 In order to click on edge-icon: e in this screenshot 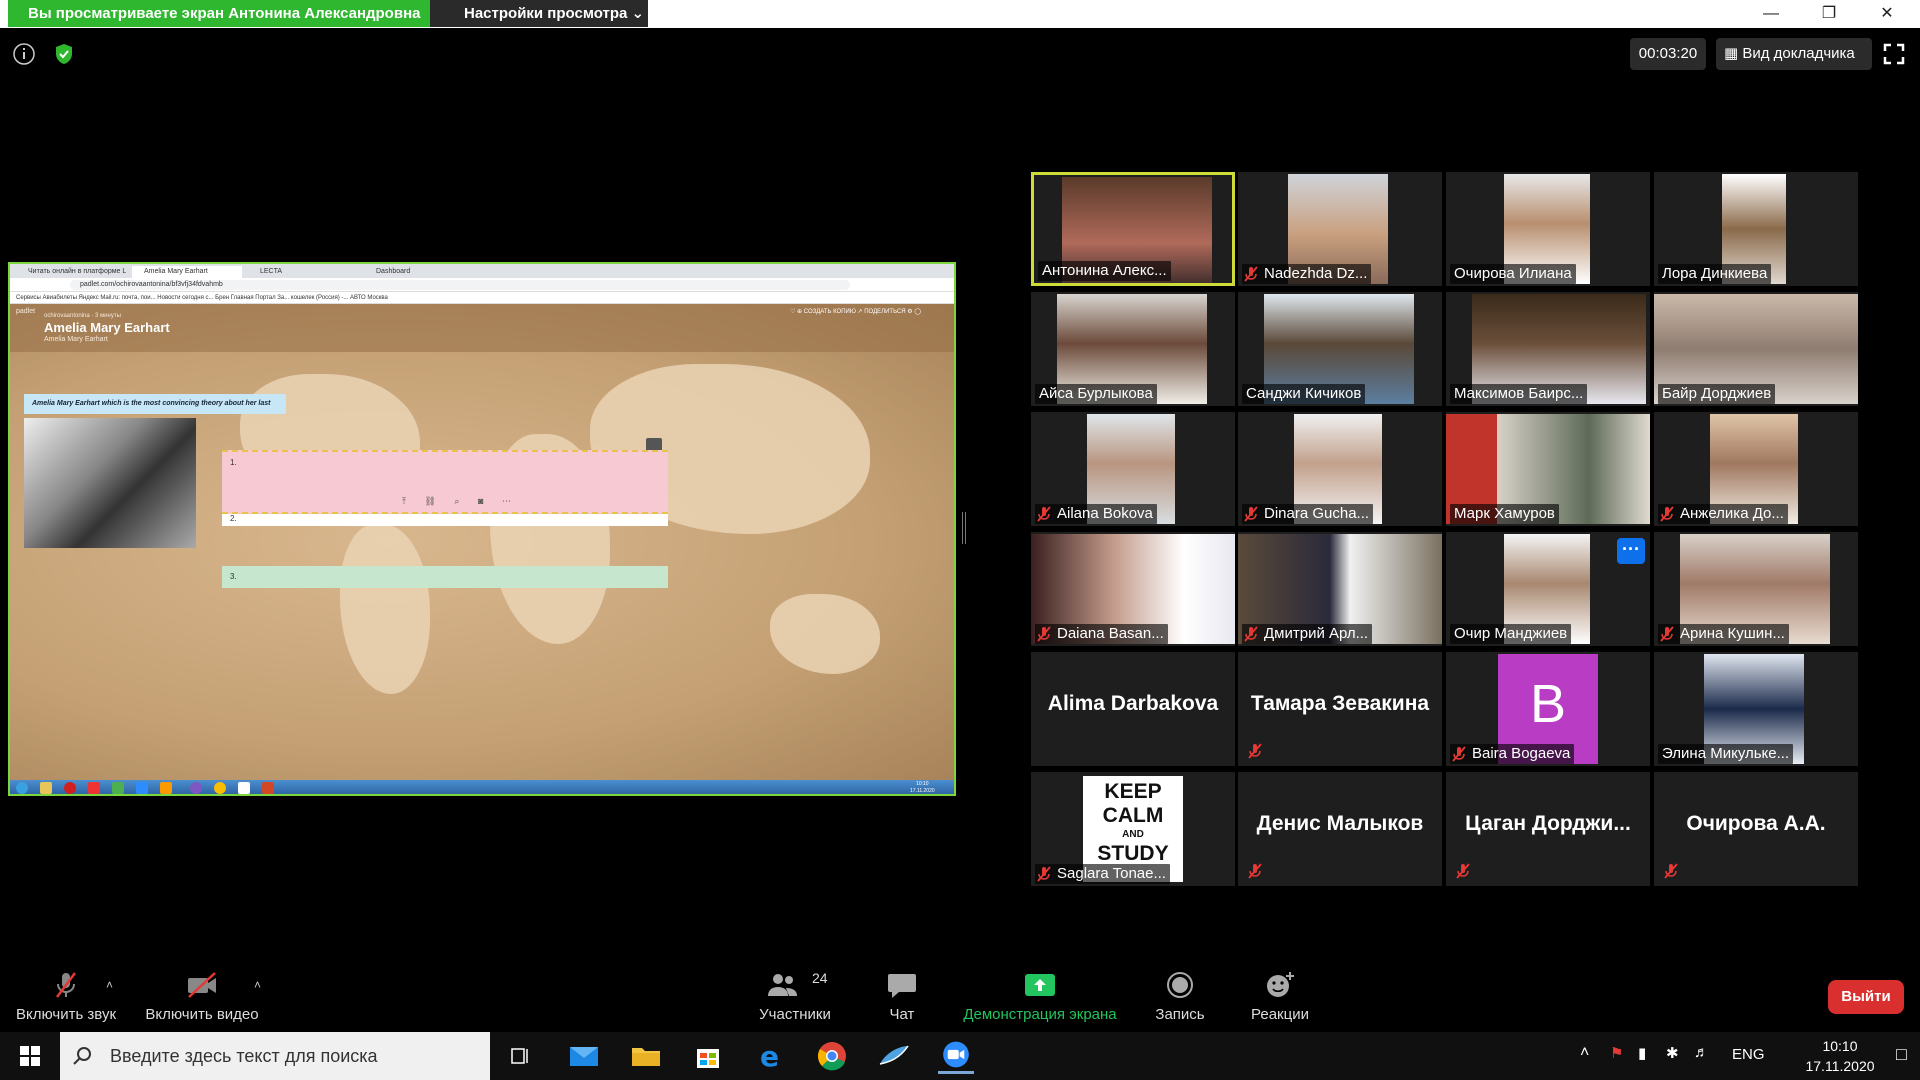, I will do `click(770, 1056)`.